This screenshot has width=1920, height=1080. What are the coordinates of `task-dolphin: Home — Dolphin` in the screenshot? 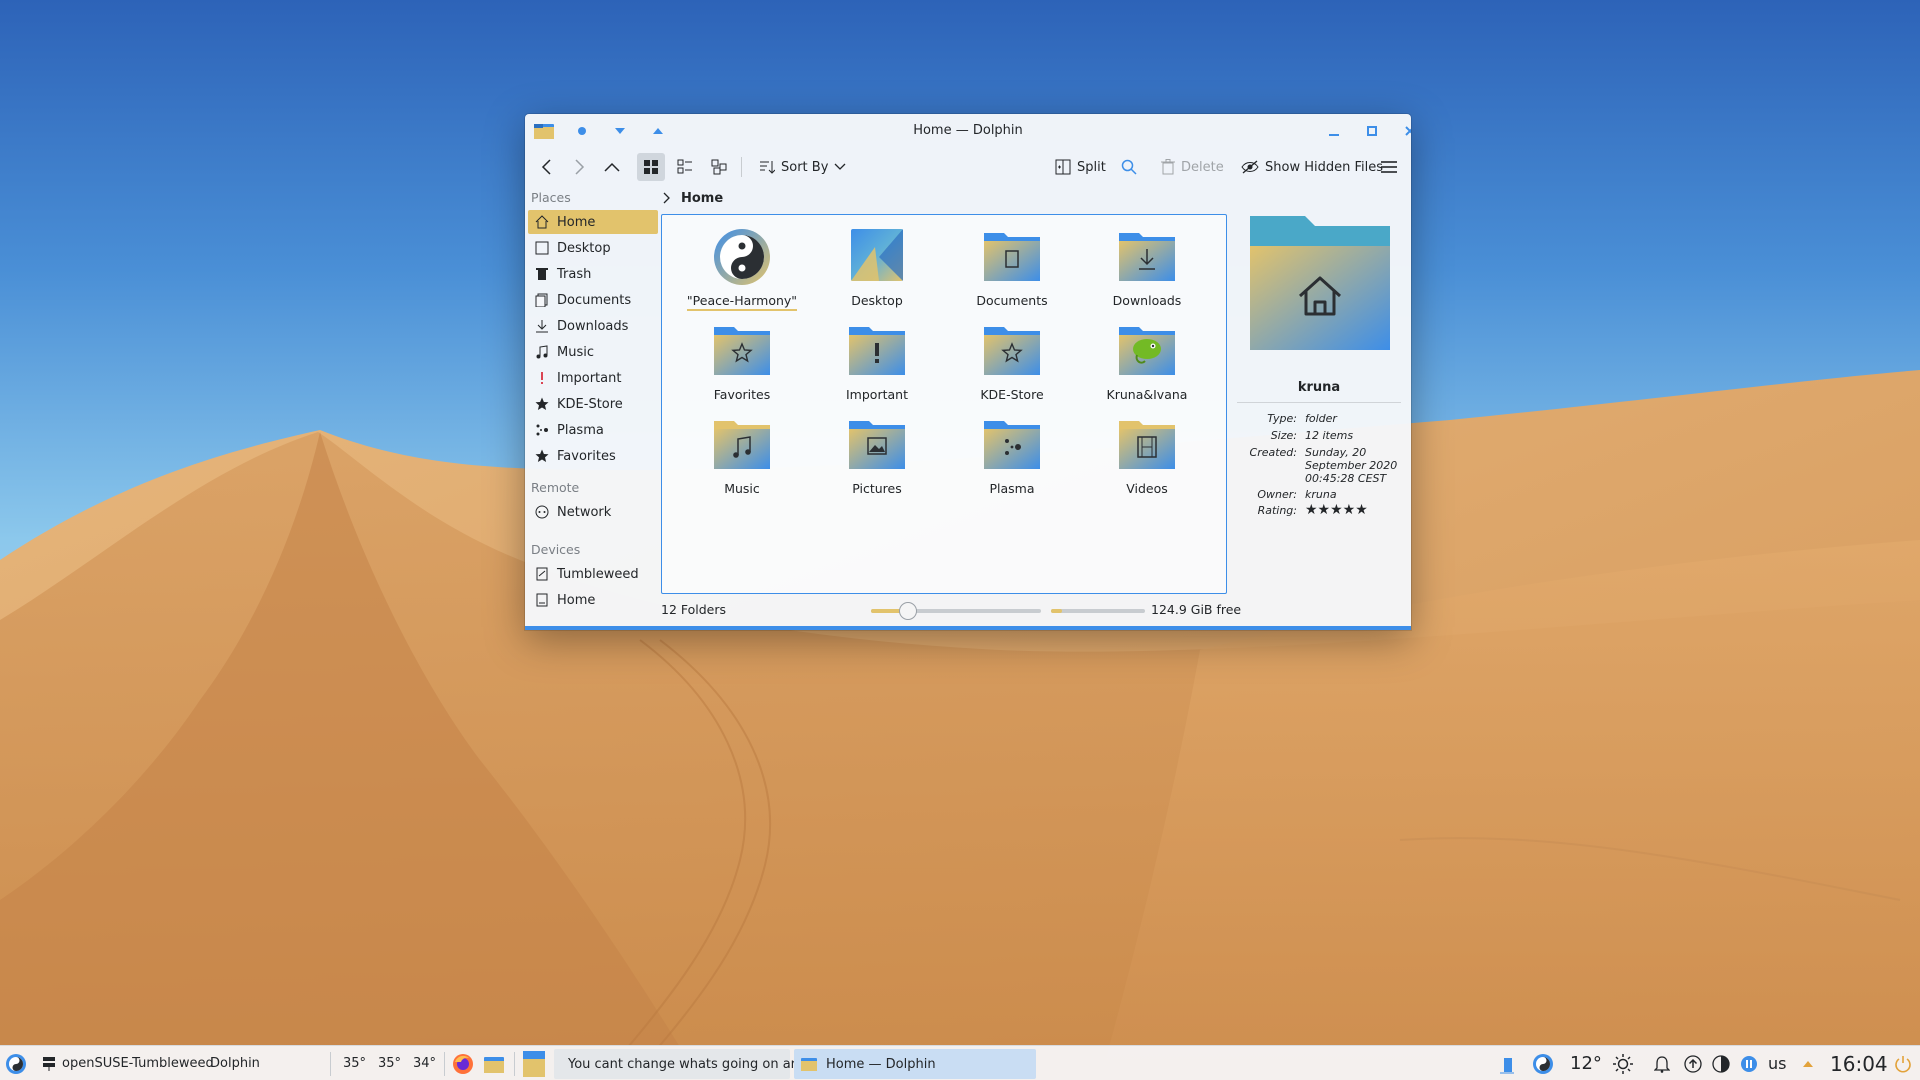 It's located at (915, 1064).